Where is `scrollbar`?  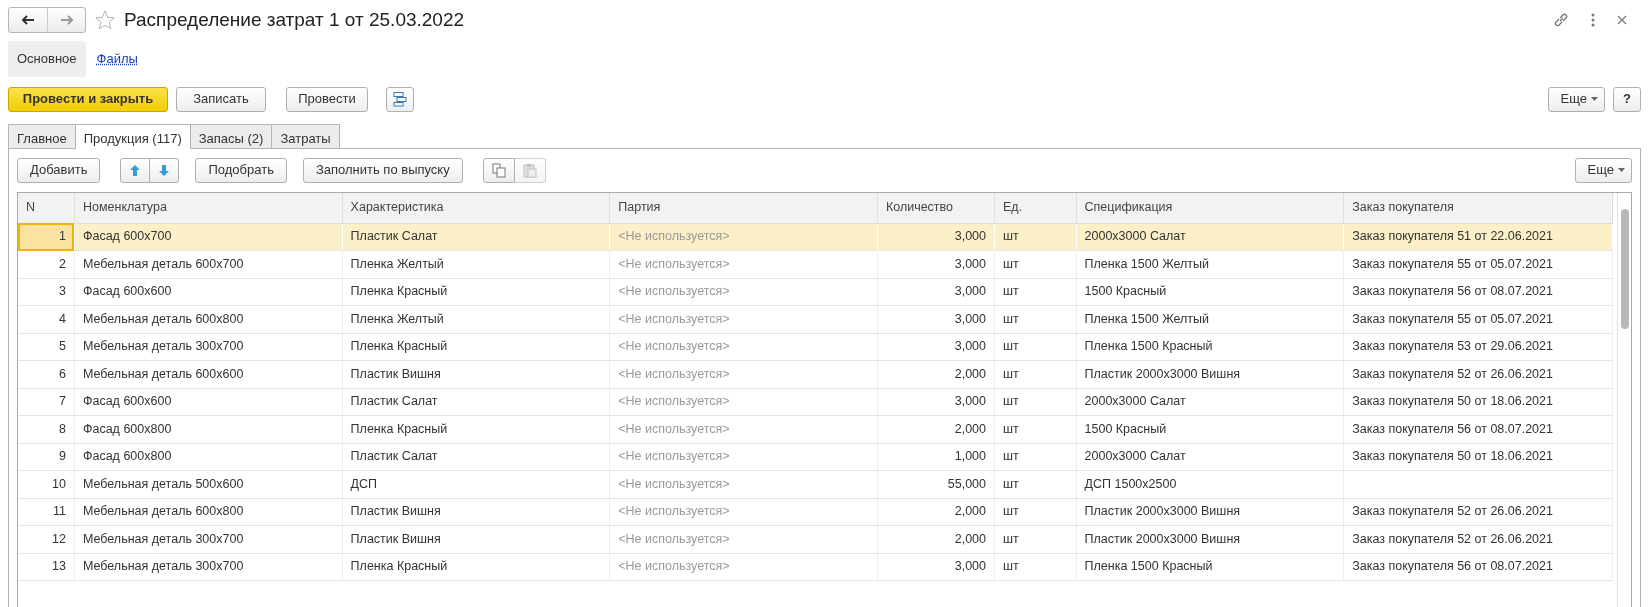
scrollbar is located at coordinates (1624, 400).